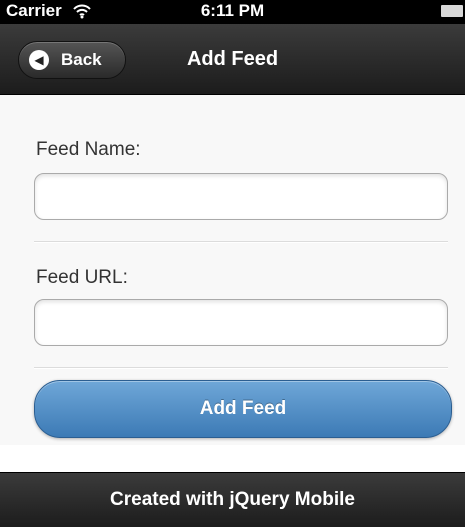  Describe the element at coordinates (88, 149) in the screenshot. I see `feed-name-label: Feed Name:` at that location.